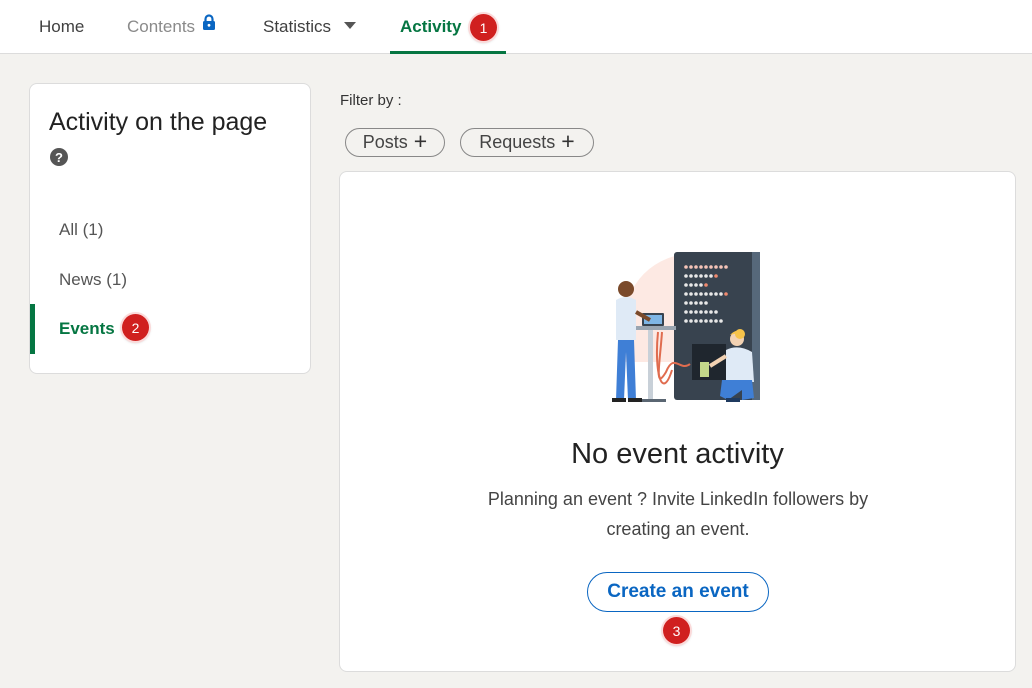  I want to click on filter-posts-button: Posts +, so click(395, 142).